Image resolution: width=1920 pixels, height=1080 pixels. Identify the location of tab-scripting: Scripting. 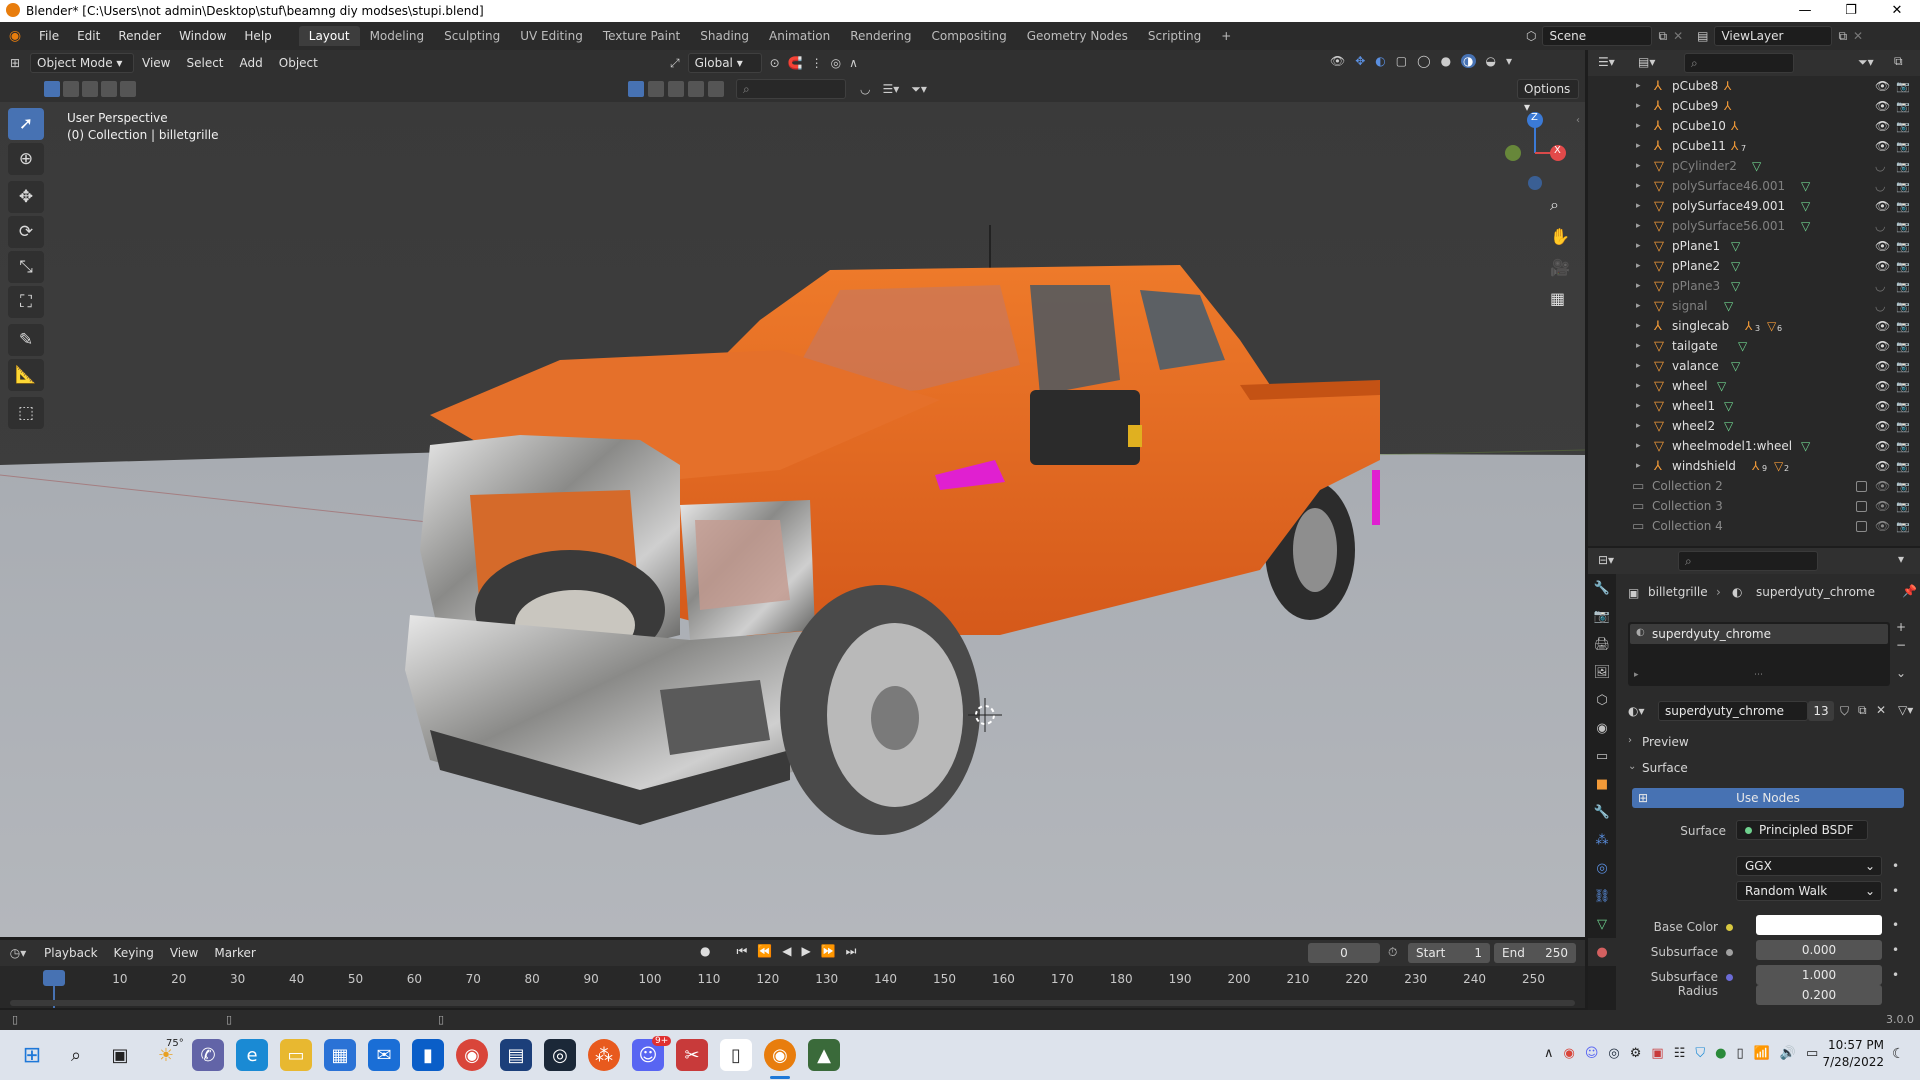
(1174, 36).